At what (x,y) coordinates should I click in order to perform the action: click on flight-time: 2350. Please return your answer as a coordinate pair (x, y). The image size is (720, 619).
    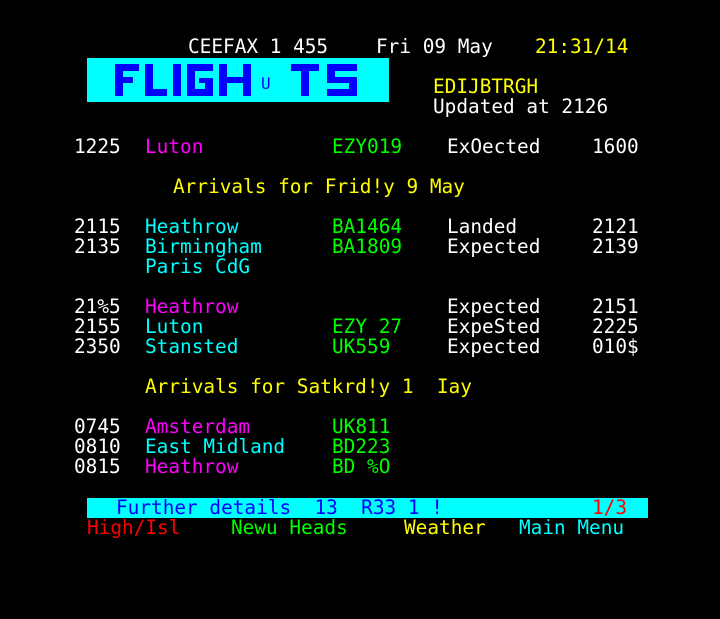
    Looking at the image, I should click on (97, 346).